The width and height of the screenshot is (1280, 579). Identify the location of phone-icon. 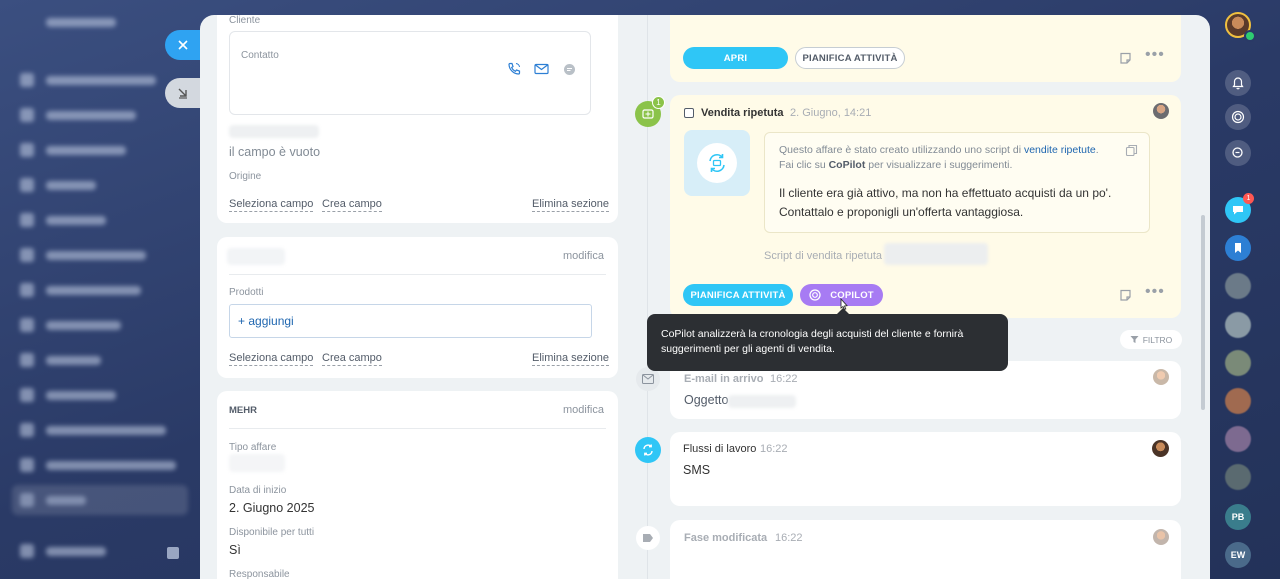
(514, 69).